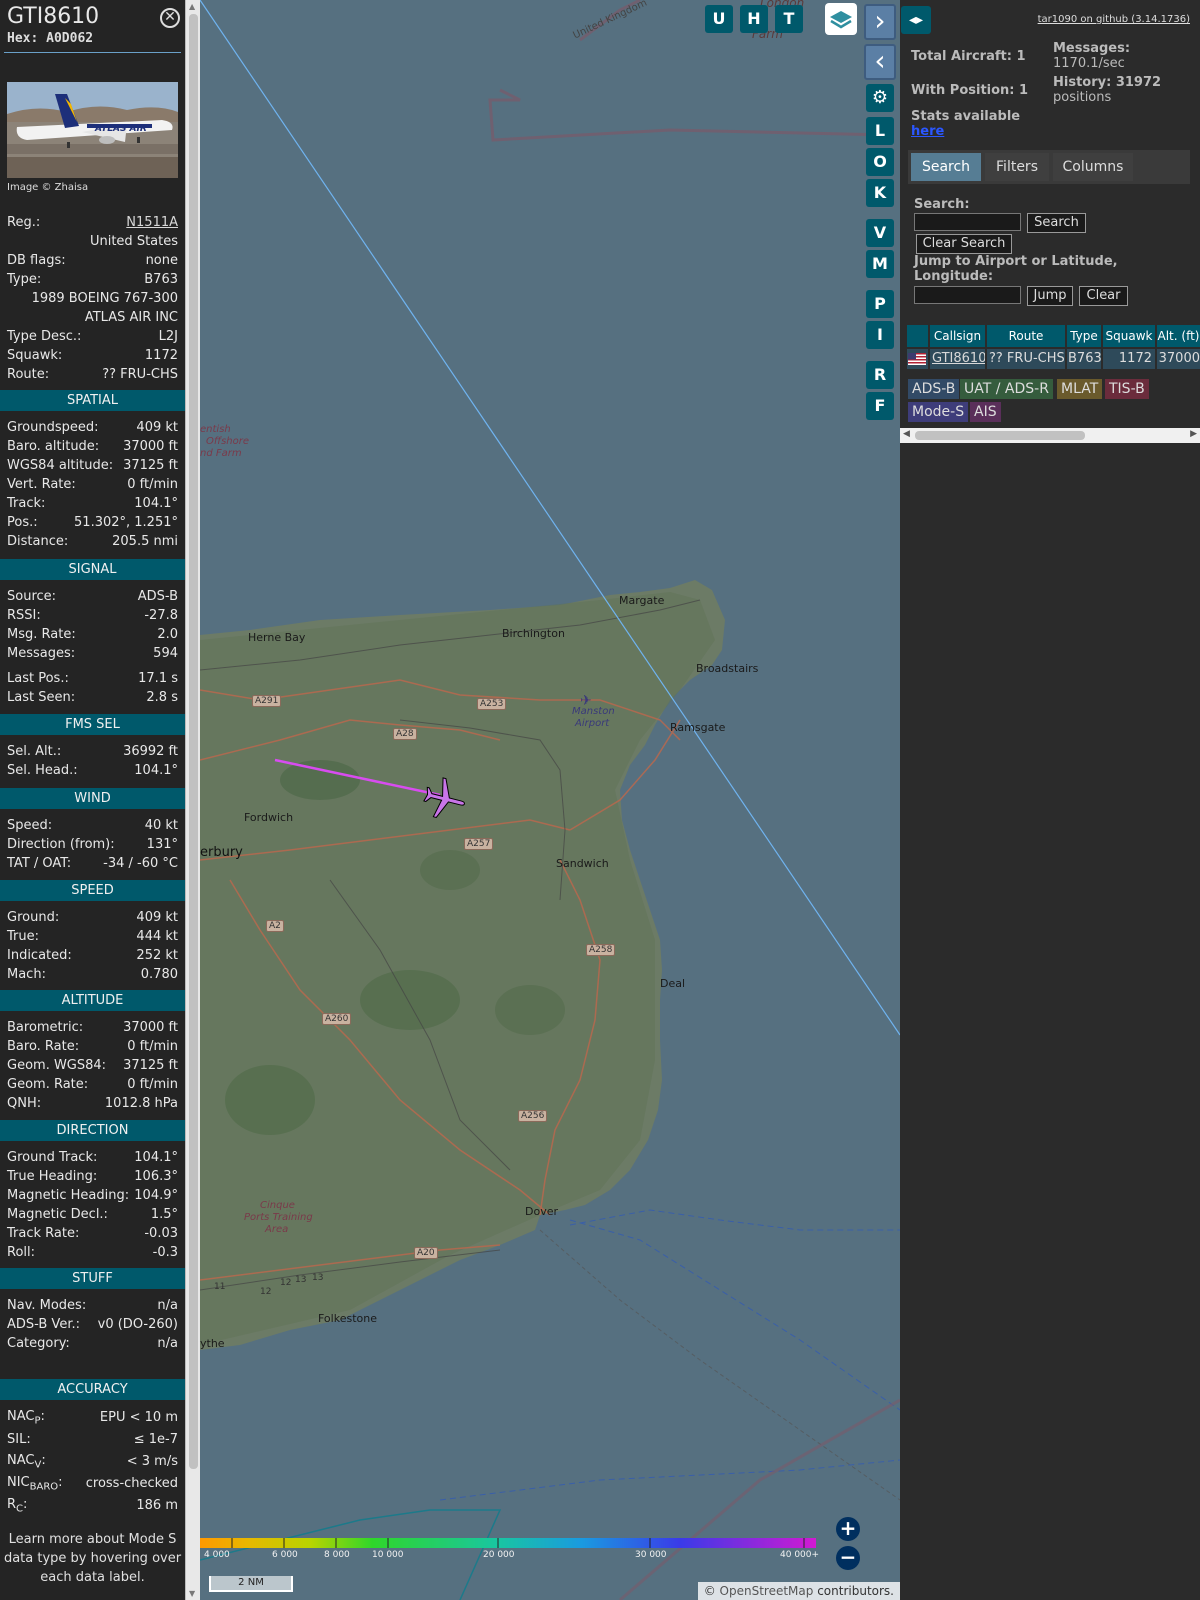 Image resolution: width=1200 pixels, height=1600 pixels. Describe the element at coordinates (880, 304) in the screenshot. I see `map-button-p: P` at that location.